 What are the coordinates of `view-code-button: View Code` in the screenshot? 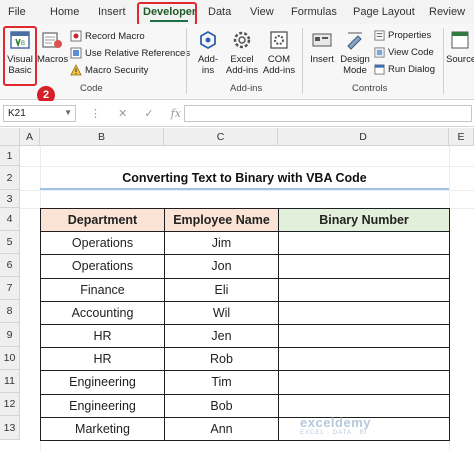 It's located at (404, 52).